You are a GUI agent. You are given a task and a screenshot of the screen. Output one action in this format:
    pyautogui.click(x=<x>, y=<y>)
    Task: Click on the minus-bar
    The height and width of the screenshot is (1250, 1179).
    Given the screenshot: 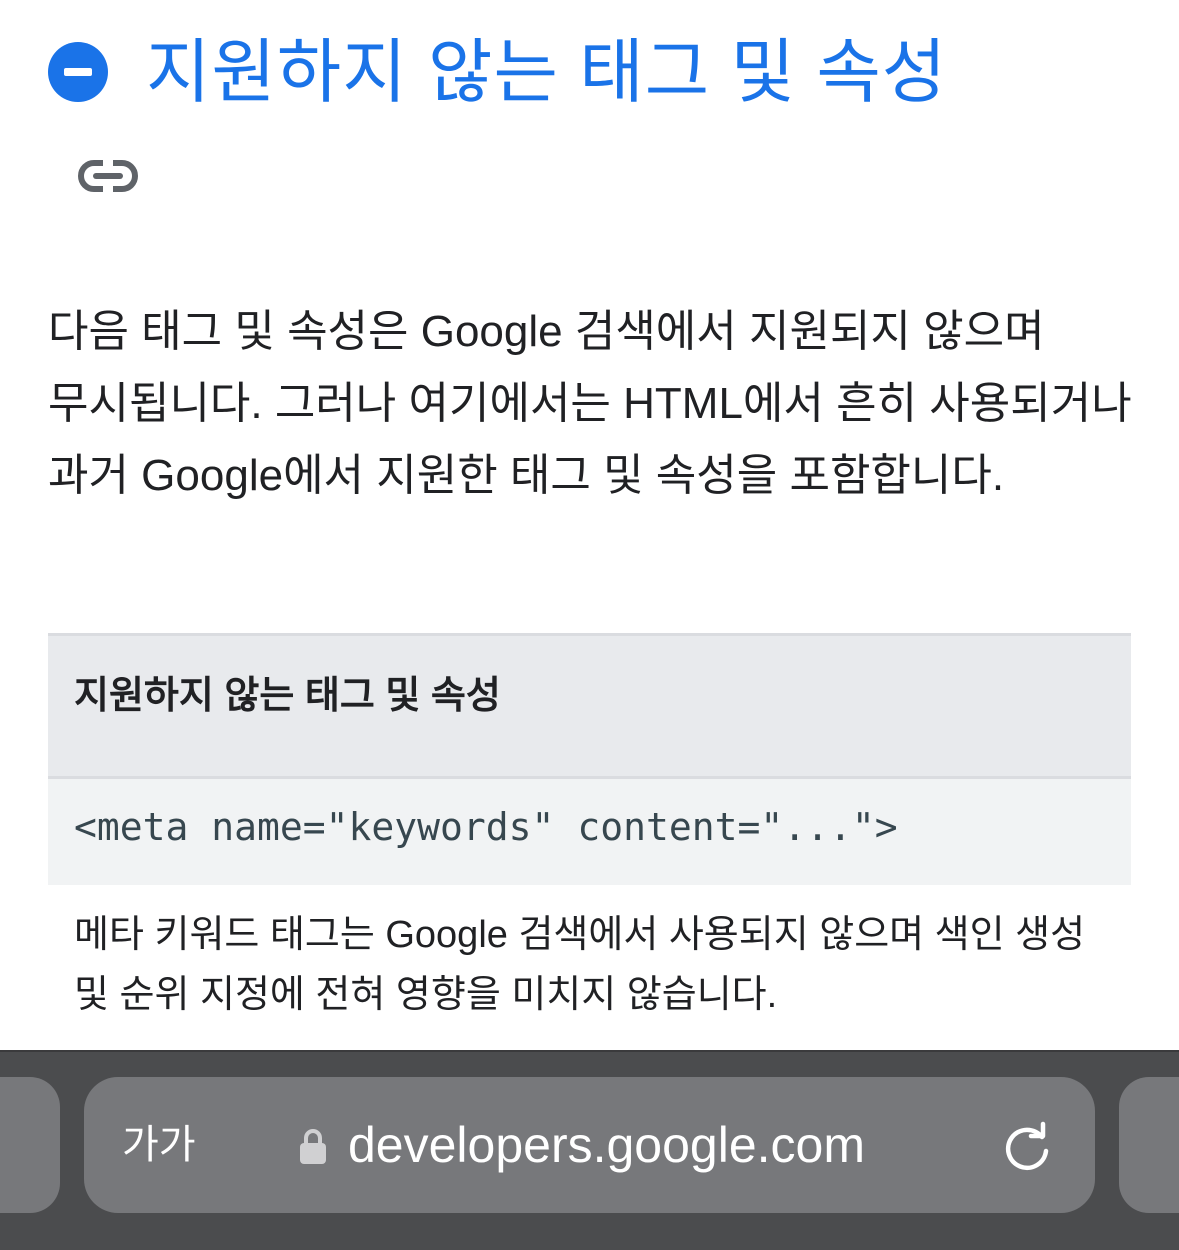 What is the action you would take?
    pyautogui.click(x=78, y=72)
    